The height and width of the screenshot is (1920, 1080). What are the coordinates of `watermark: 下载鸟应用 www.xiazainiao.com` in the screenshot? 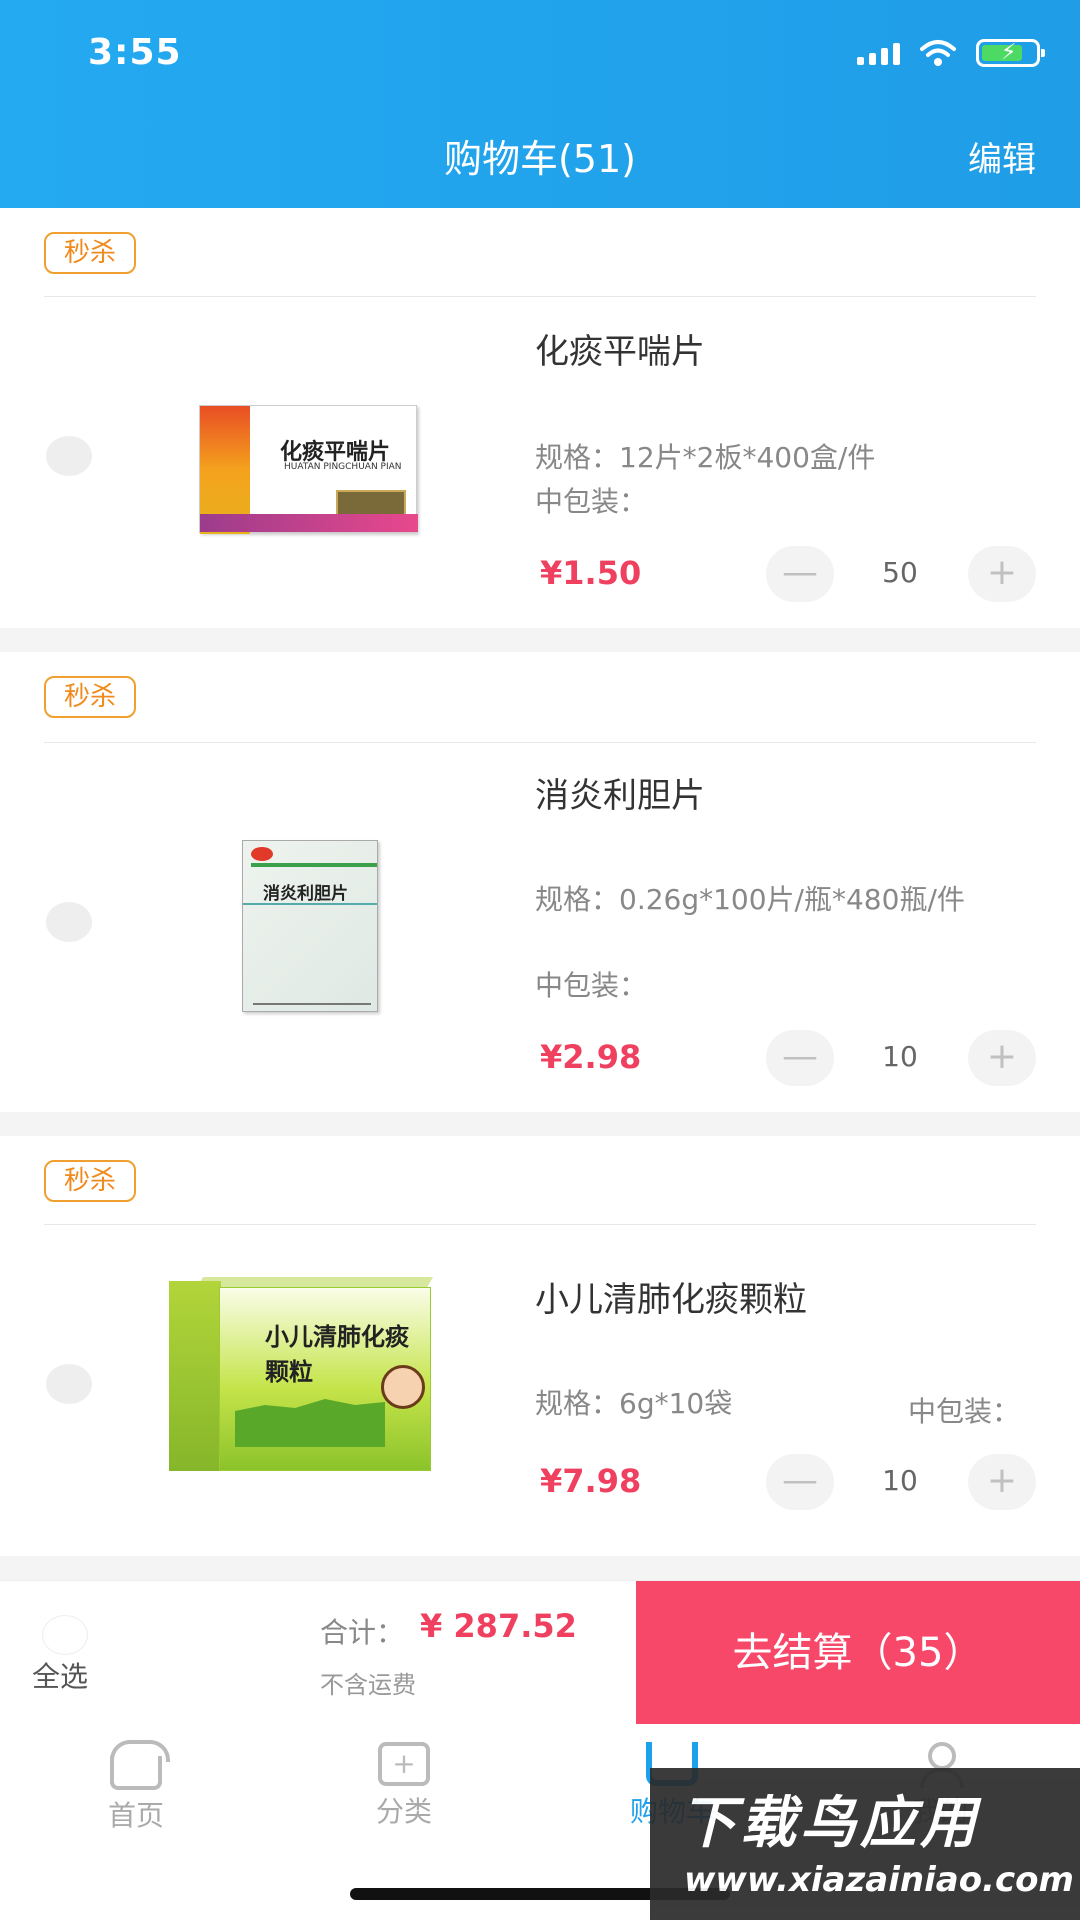 It's located at (865, 1844).